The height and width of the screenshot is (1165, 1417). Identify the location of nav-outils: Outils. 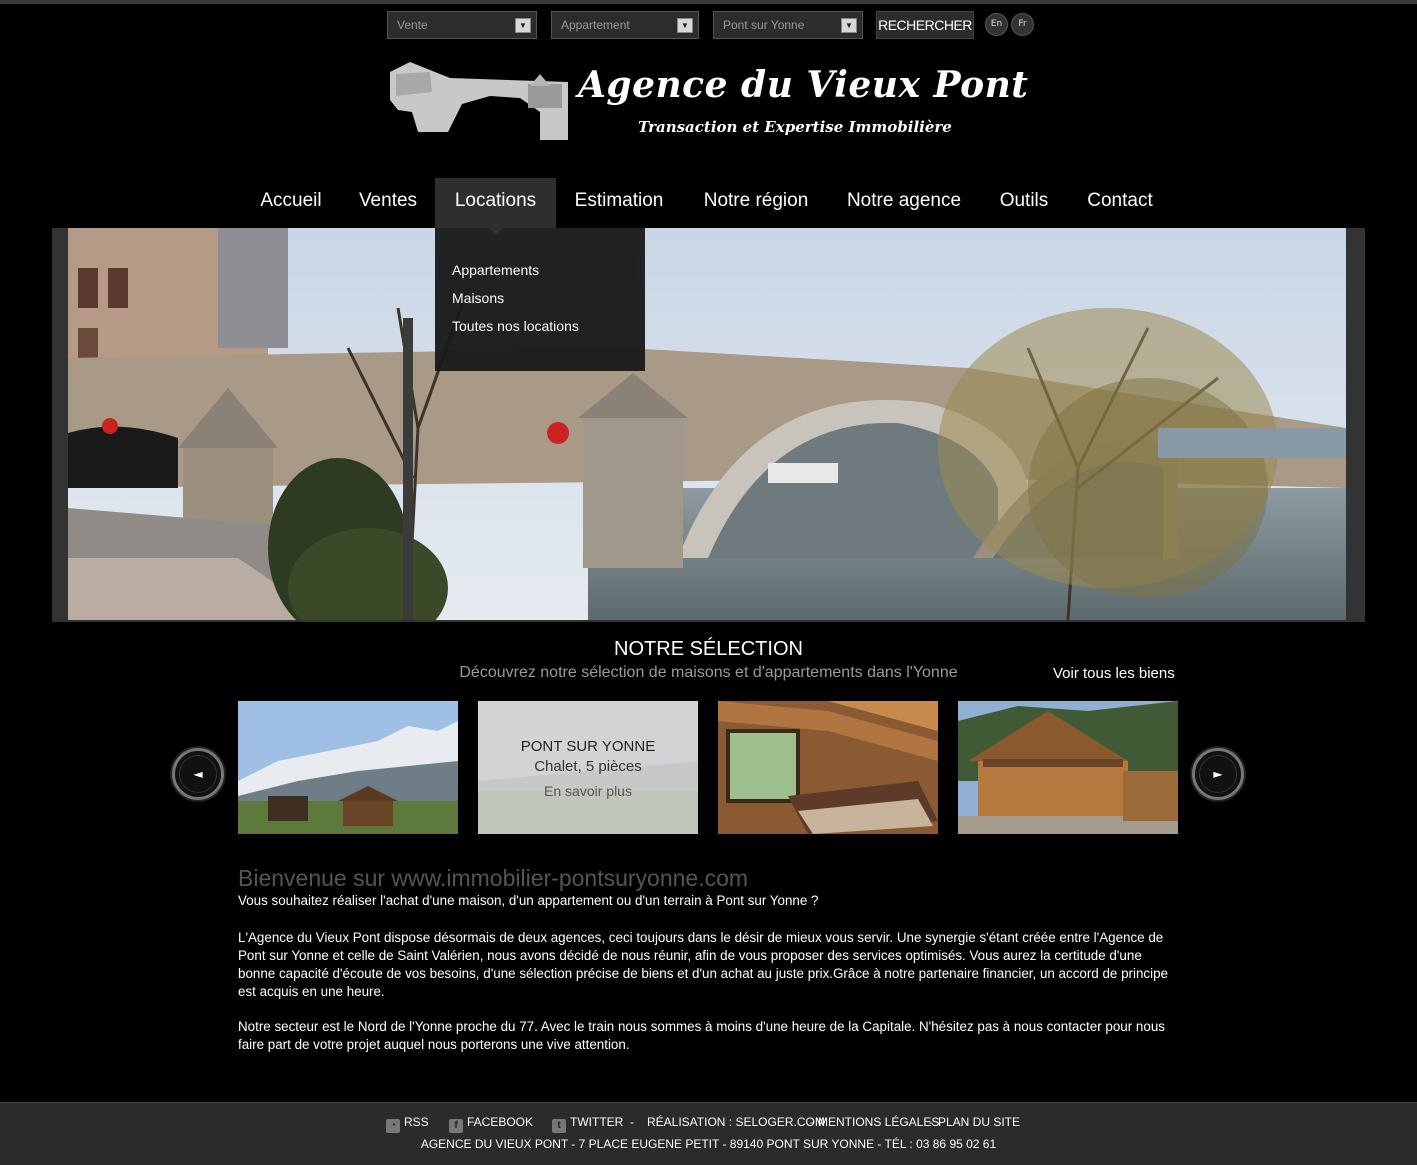
(1024, 203).